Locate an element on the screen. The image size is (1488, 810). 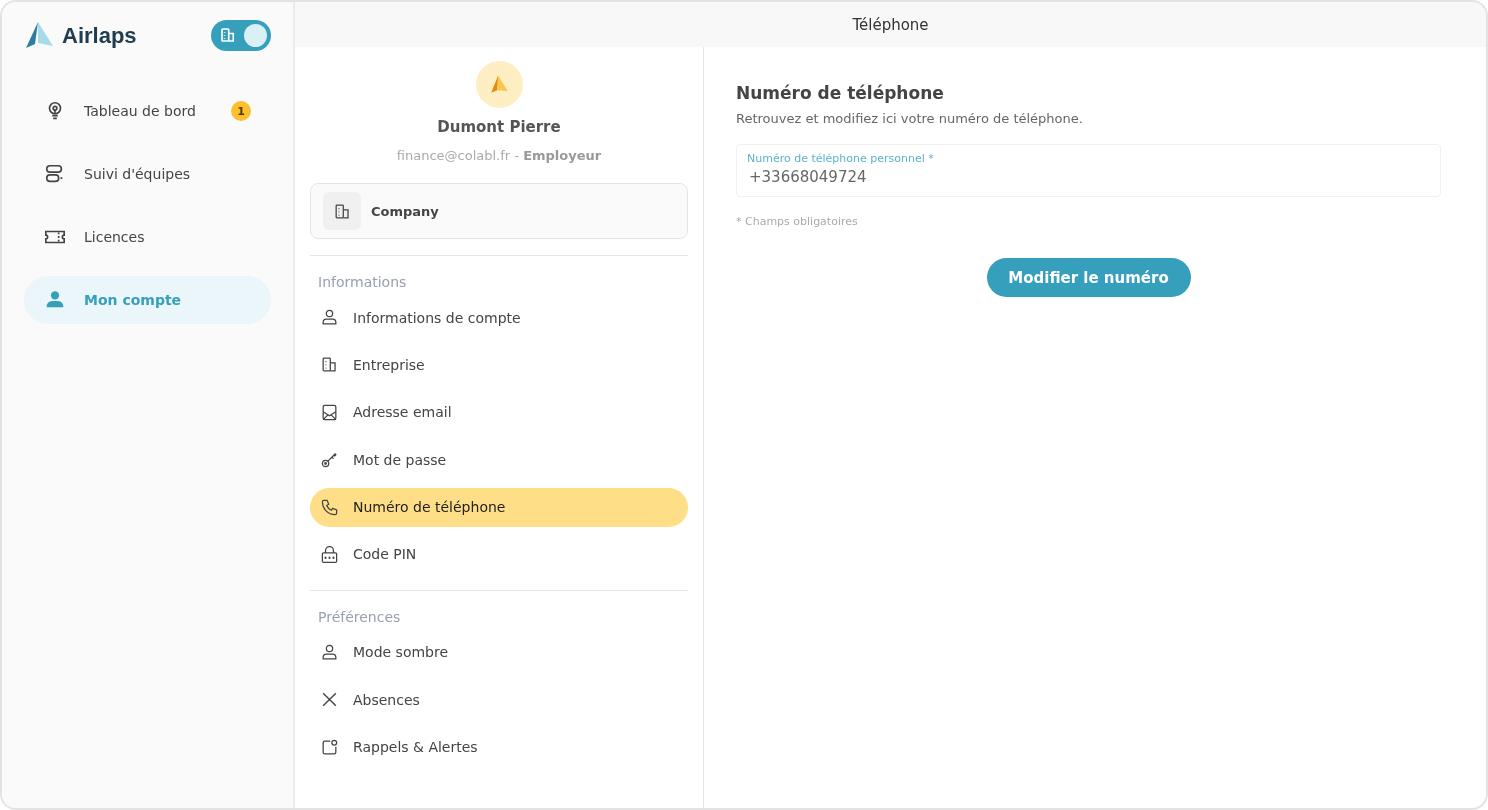
section-title: Informations is located at coordinates (362, 282).